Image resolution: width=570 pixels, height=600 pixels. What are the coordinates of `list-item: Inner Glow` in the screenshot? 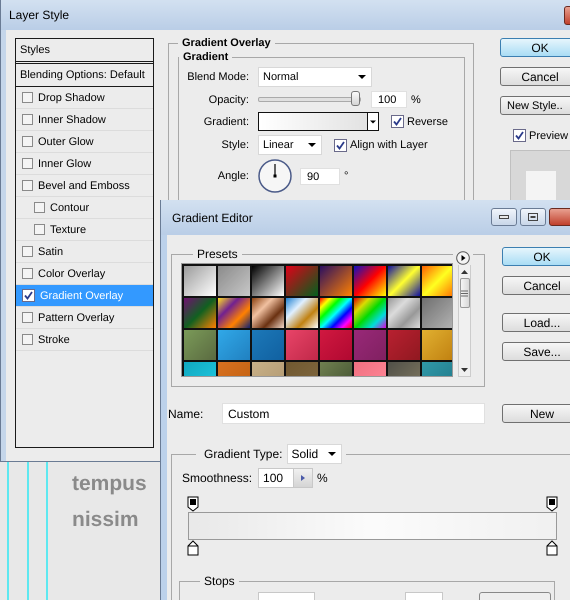 It's located at (84, 164).